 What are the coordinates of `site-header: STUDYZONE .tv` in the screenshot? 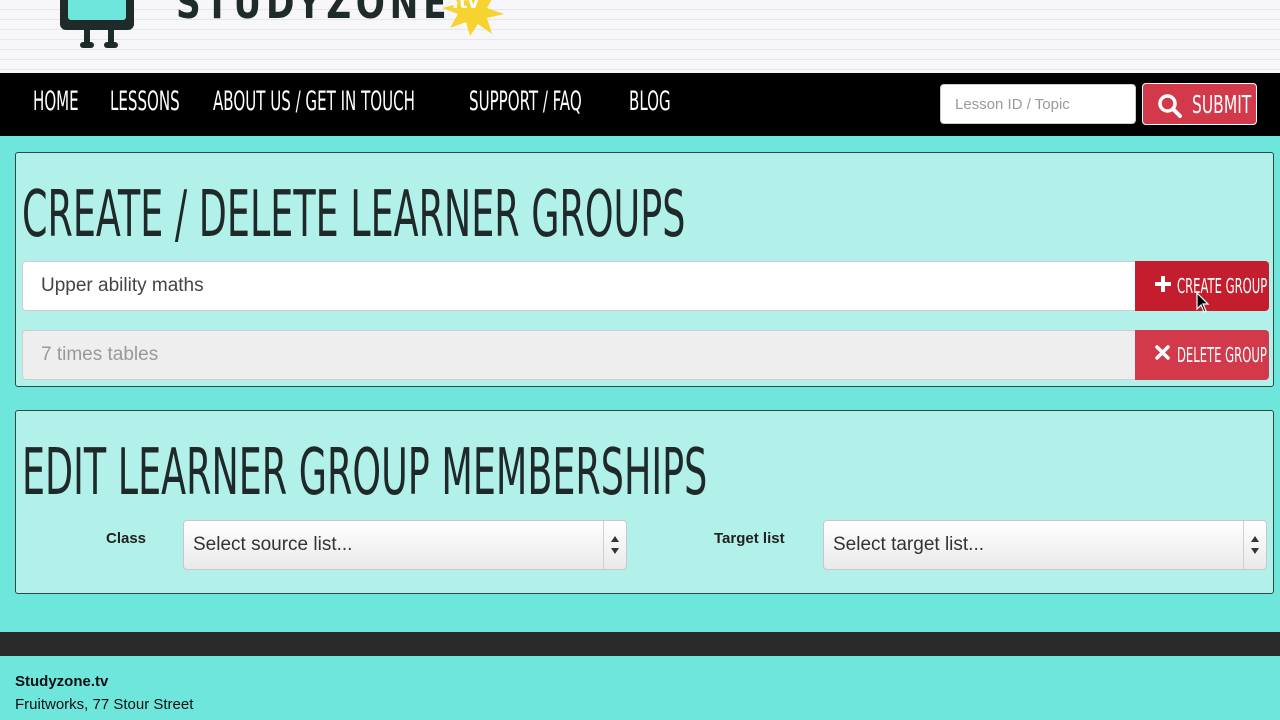 It's located at (640, 36).